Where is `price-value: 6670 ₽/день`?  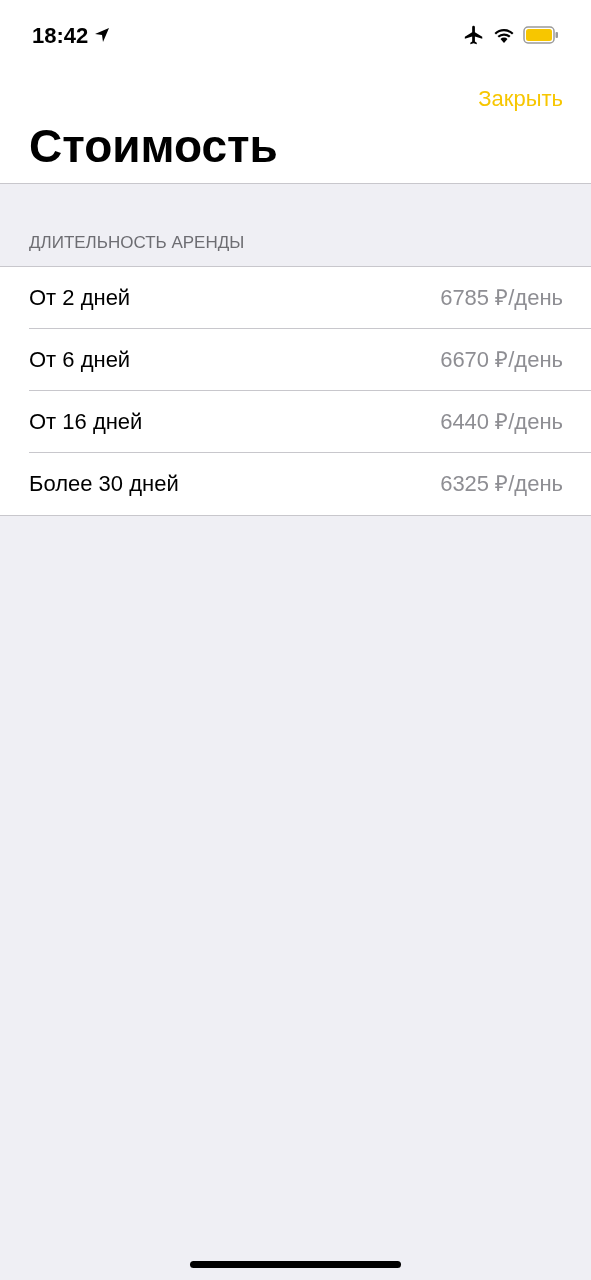 price-value: 6670 ₽/день is located at coordinates (501, 359).